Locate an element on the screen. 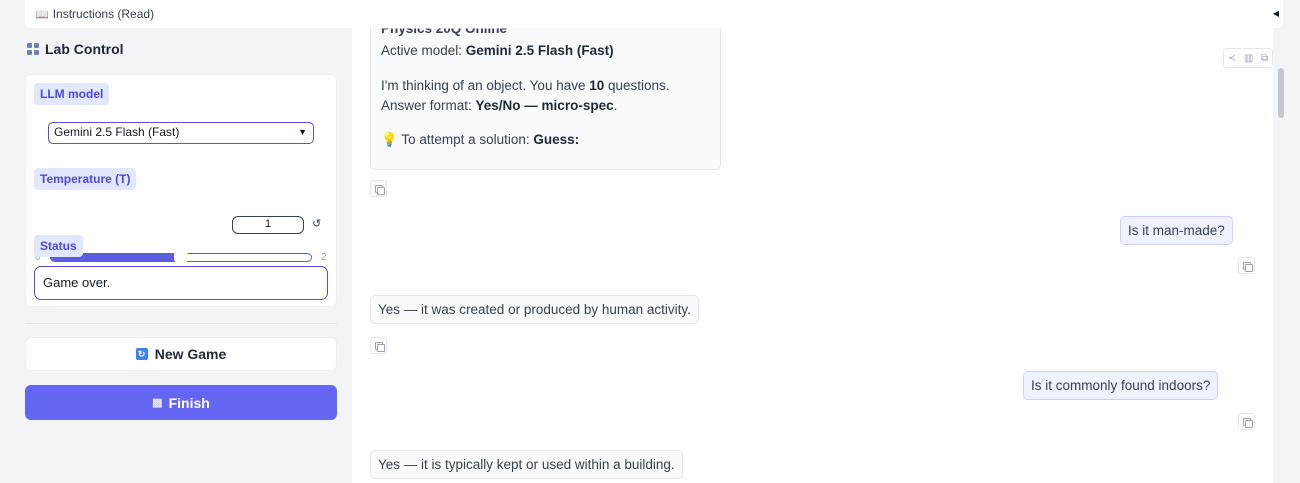  lab-control-title: Lab Control is located at coordinates (75, 49).